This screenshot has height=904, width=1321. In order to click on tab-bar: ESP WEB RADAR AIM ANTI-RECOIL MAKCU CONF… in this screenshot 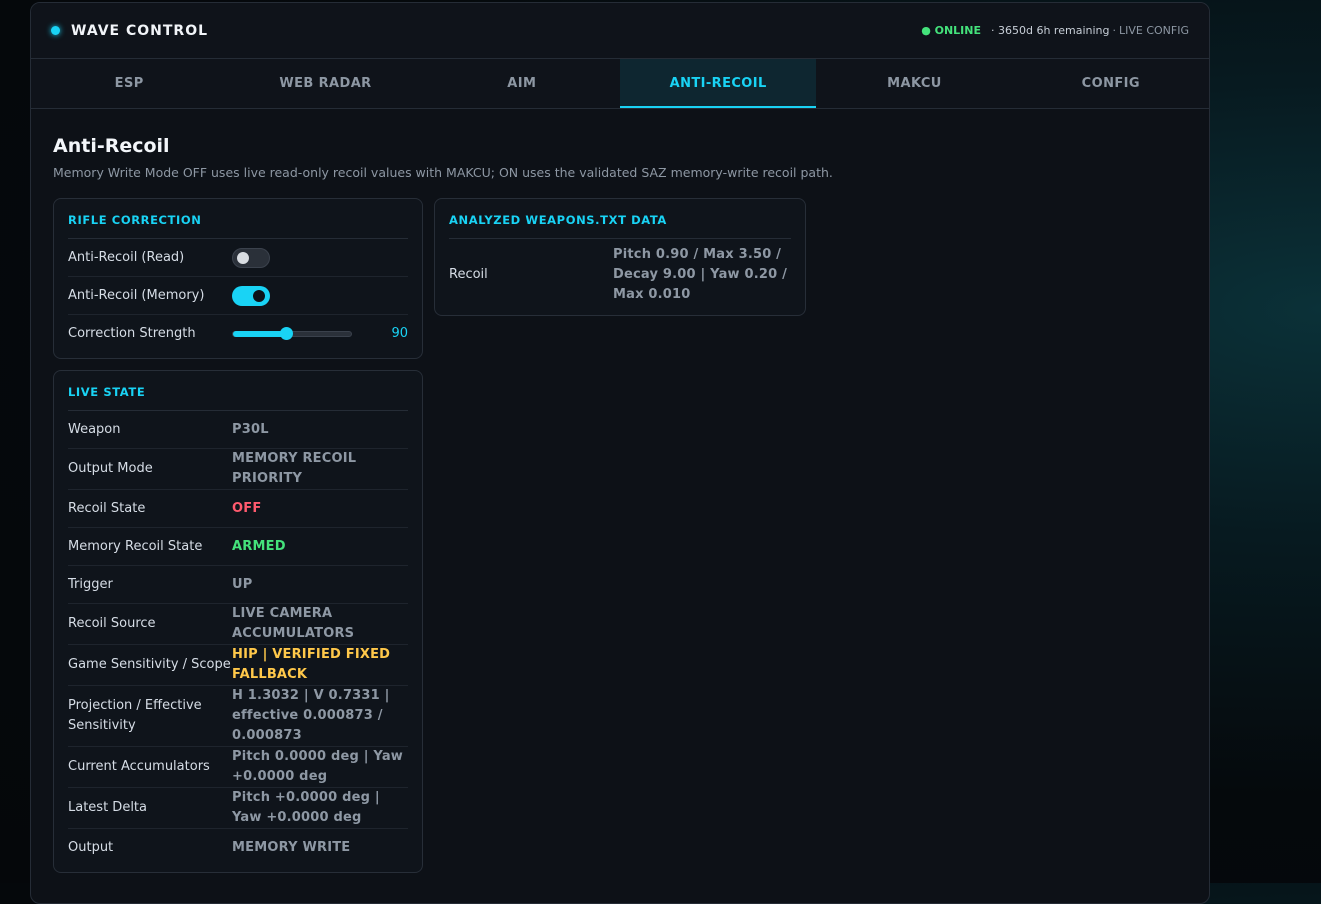, I will do `click(620, 84)`.